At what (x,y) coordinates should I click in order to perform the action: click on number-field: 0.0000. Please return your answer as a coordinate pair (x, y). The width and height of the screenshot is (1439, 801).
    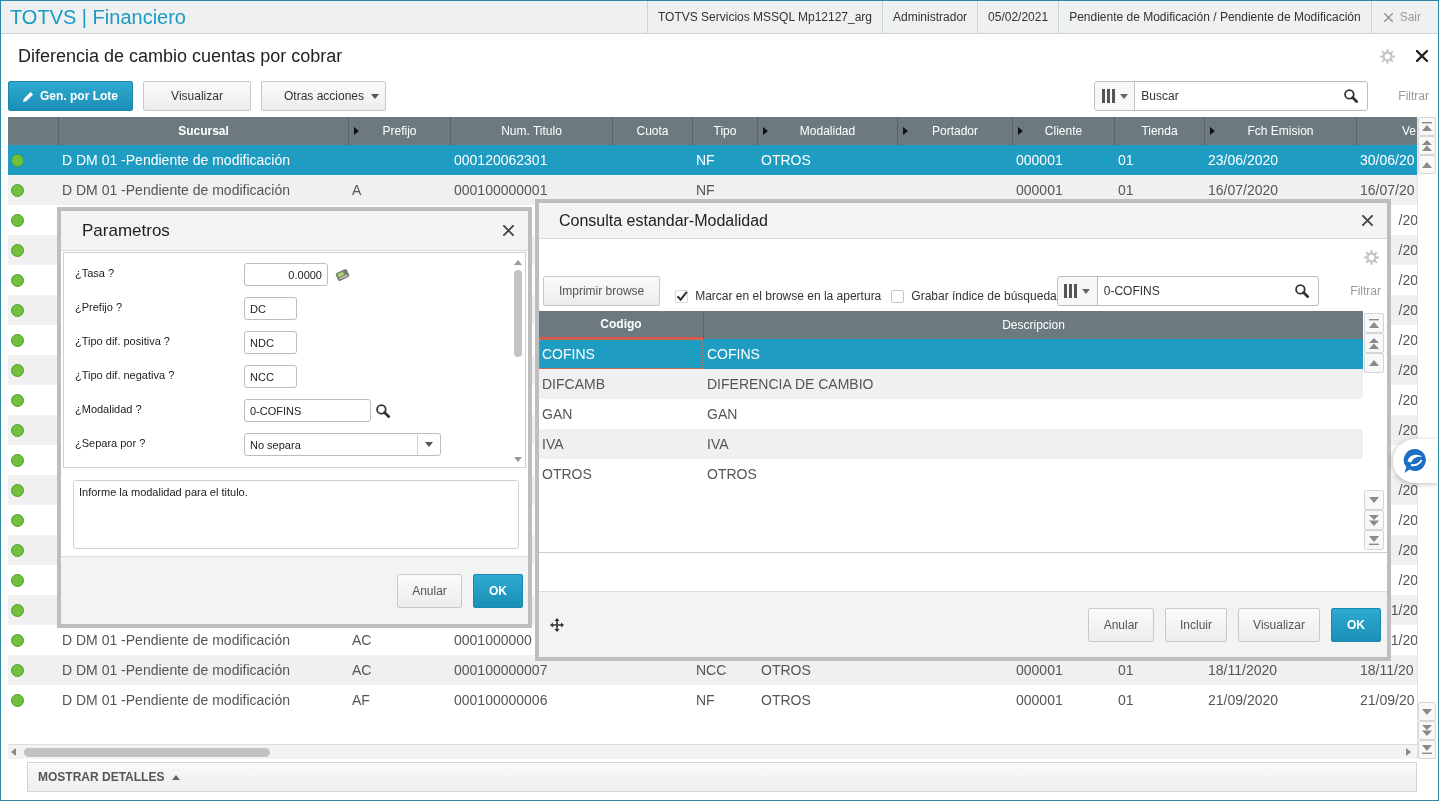
    Looking at the image, I should click on (286, 274).